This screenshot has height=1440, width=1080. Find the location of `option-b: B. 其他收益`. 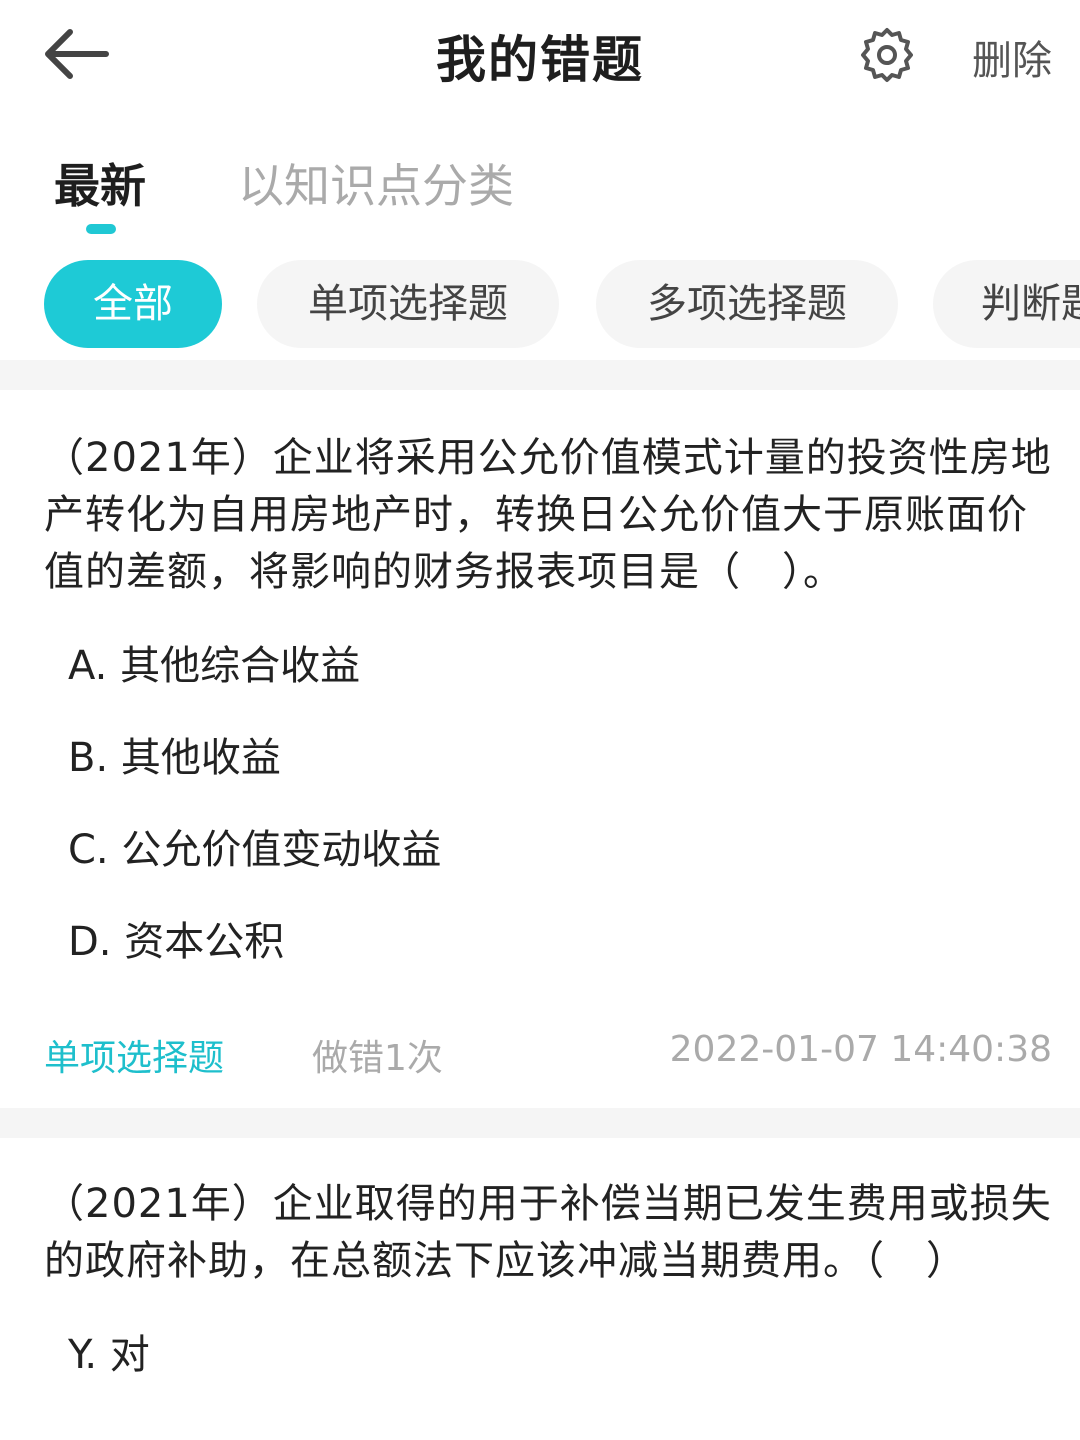

option-b: B. 其他收益 is located at coordinates (174, 758).